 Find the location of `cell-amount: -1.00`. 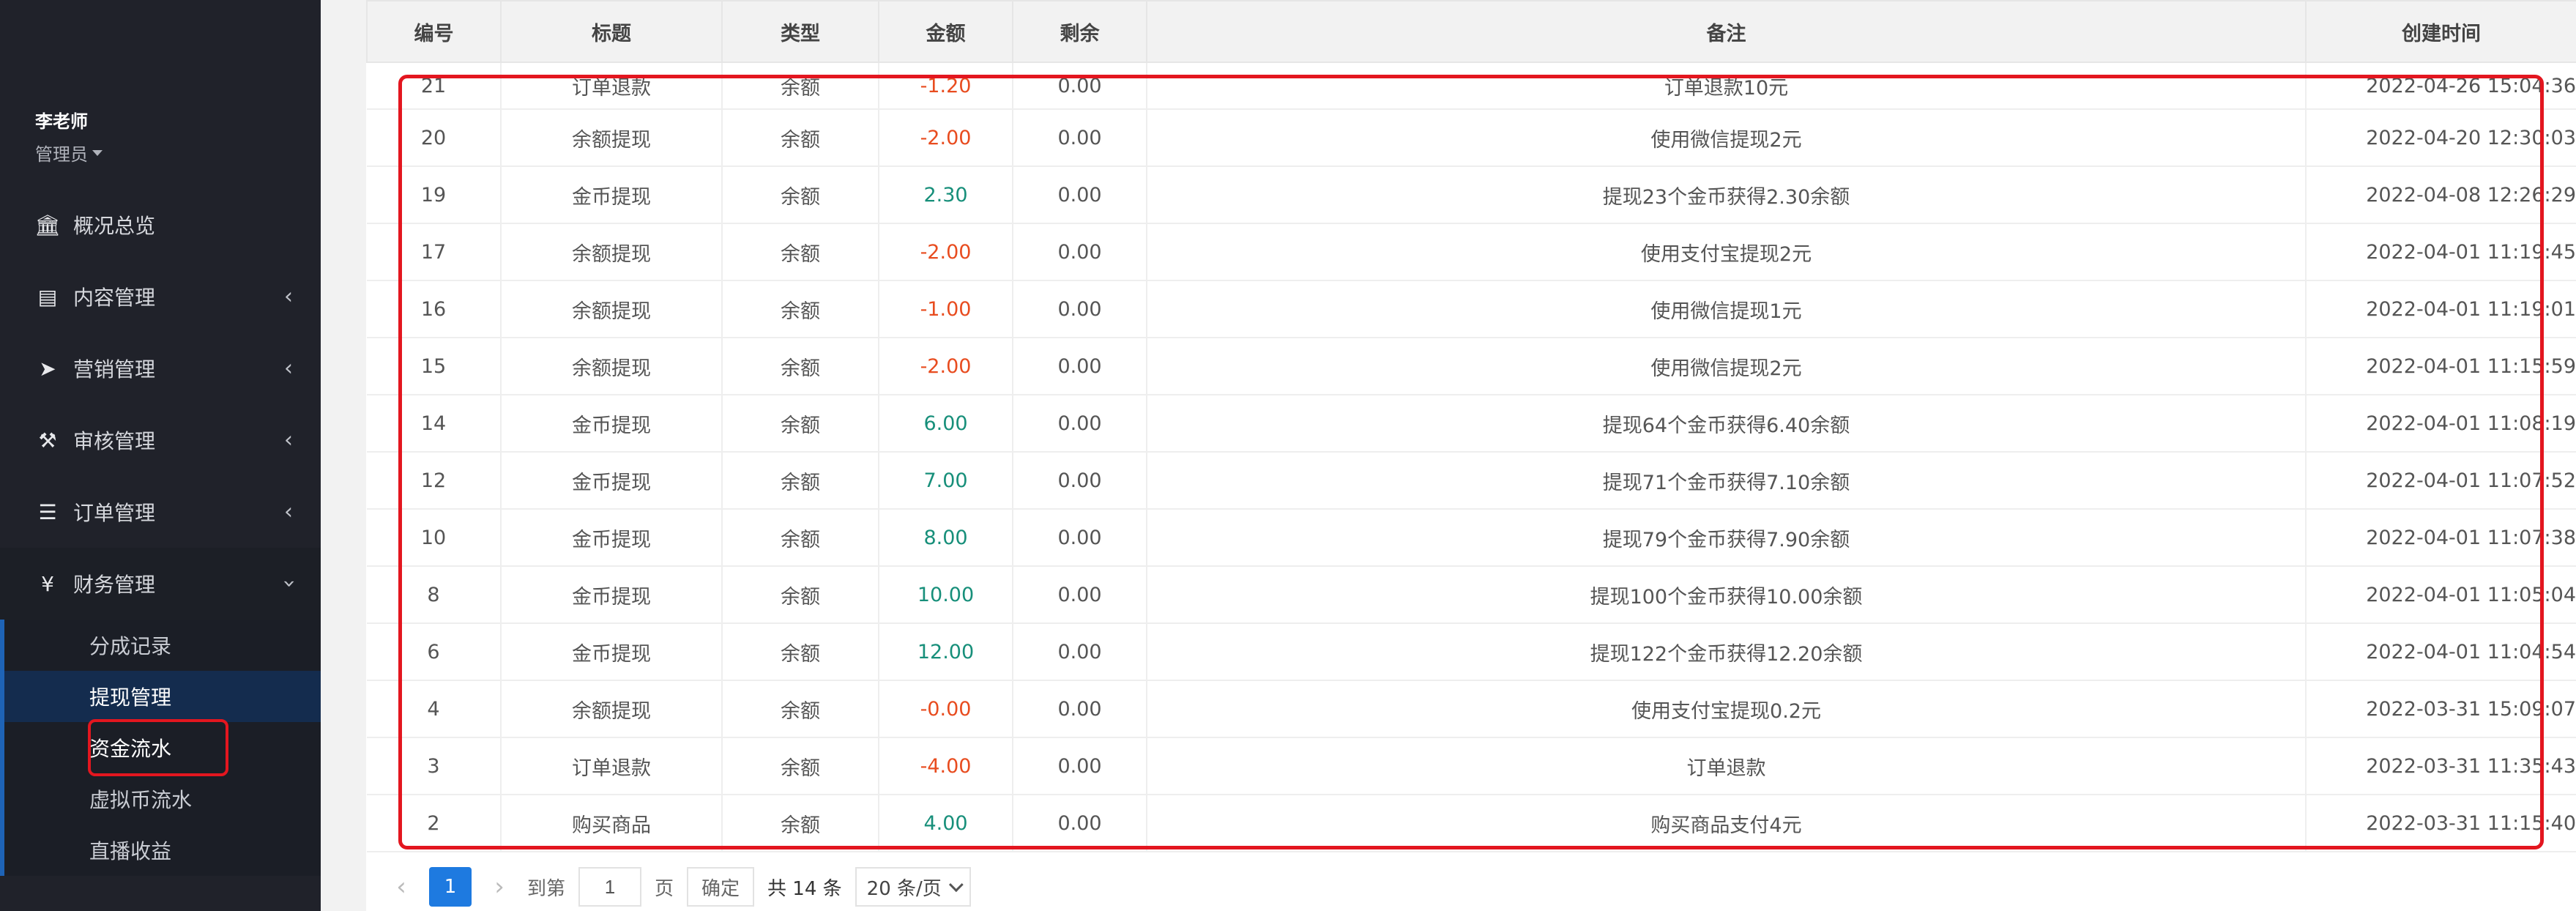

cell-amount: -1.00 is located at coordinates (946, 309).